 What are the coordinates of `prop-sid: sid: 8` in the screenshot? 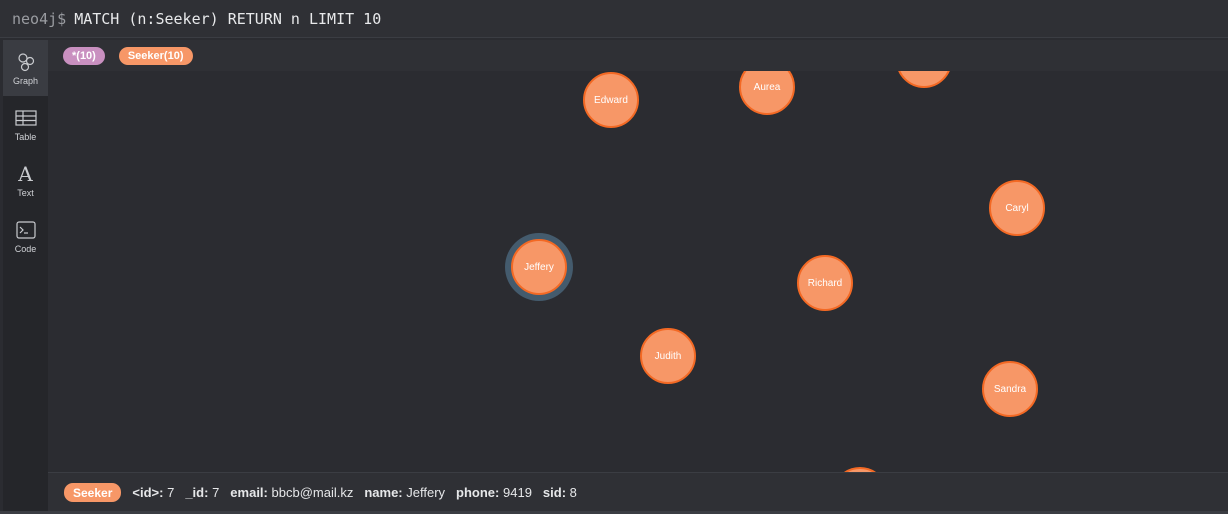 It's located at (559, 492).